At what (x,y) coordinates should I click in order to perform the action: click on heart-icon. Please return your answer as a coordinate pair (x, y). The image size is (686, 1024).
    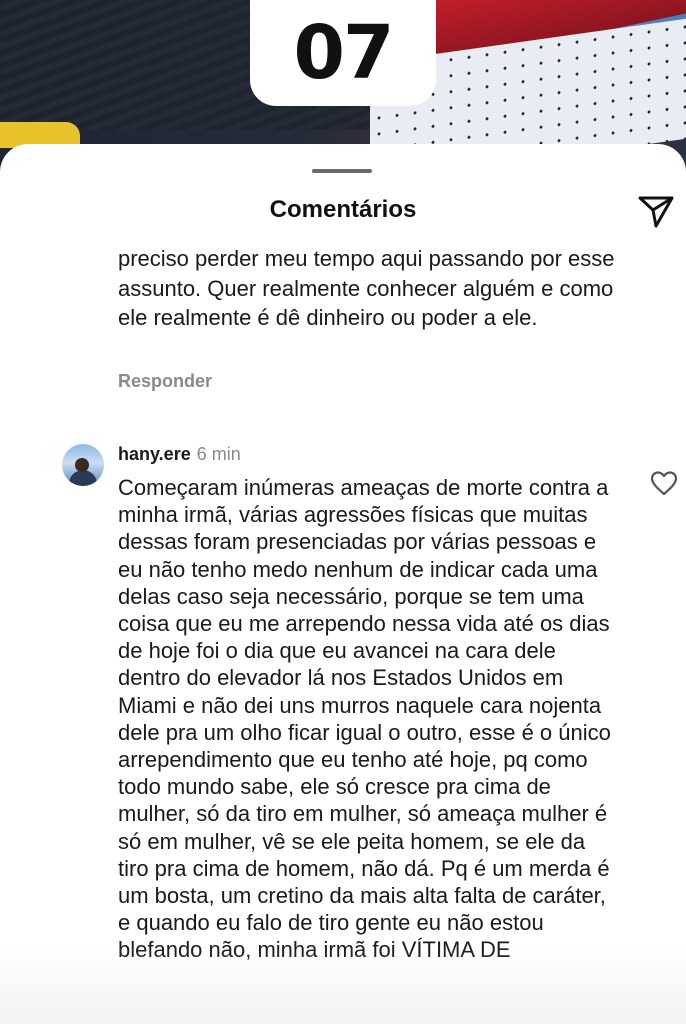
    Looking at the image, I should click on (664, 483).